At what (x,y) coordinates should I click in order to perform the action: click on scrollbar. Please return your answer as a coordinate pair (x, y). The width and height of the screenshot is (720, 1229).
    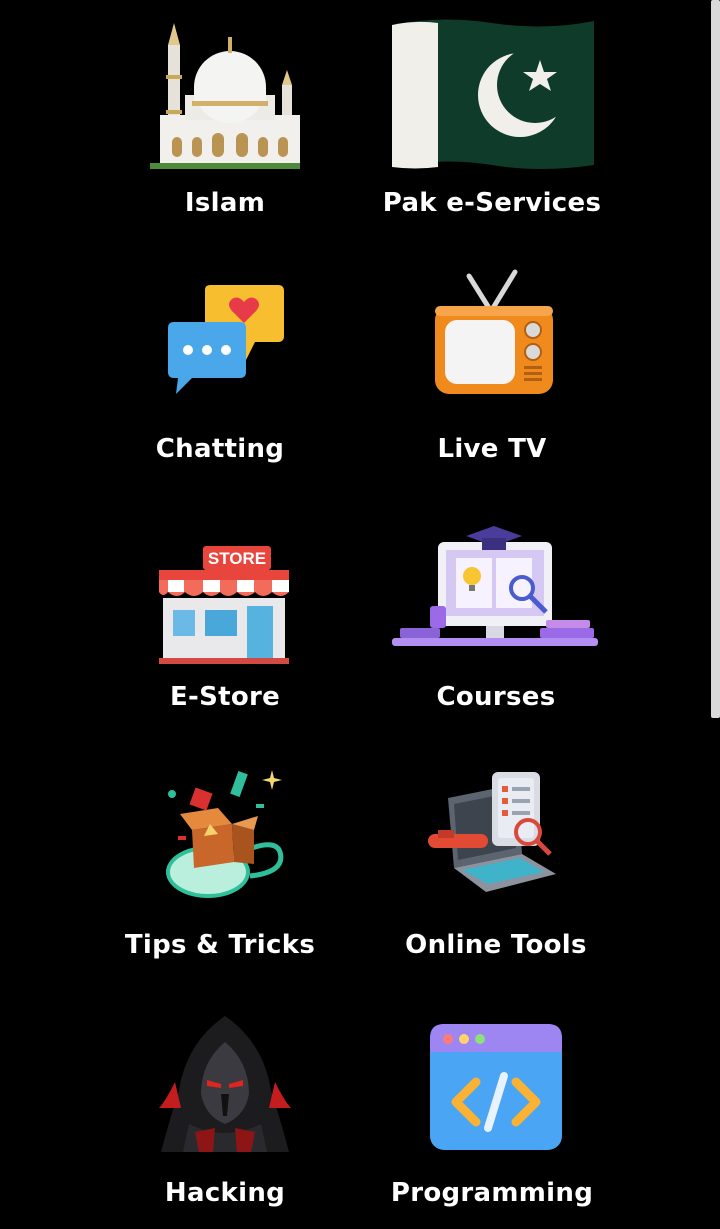
    Looking at the image, I should click on (715, 359).